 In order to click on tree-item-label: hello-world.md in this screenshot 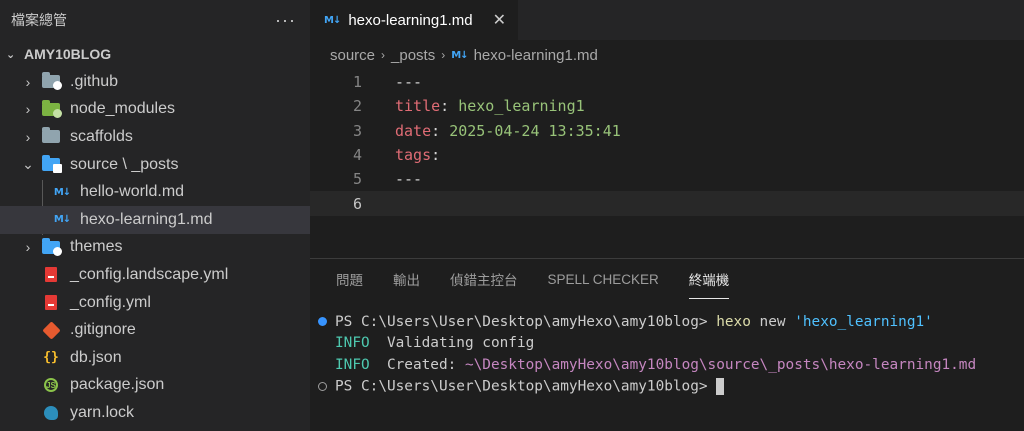, I will do `click(132, 192)`.